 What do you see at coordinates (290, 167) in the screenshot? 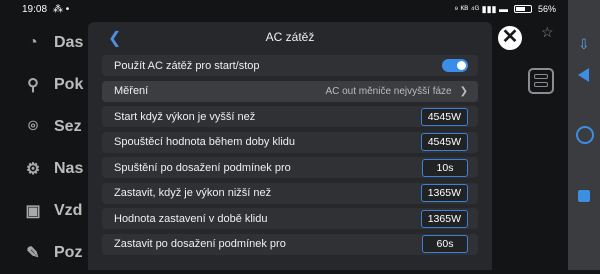
I see `row-start-delay: Spuštění po dosažení podmínek pro 10s` at bounding box center [290, 167].